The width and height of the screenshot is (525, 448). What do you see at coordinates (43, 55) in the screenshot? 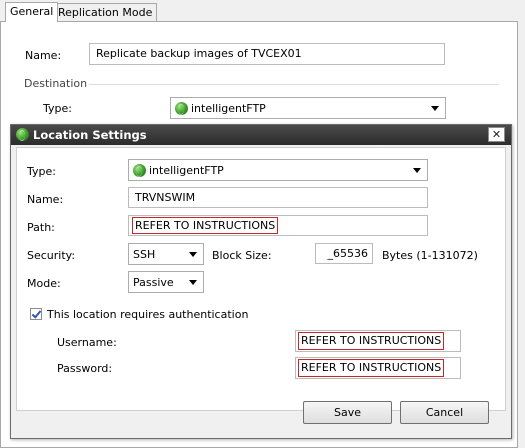
I see `name-label: Name:` at bounding box center [43, 55].